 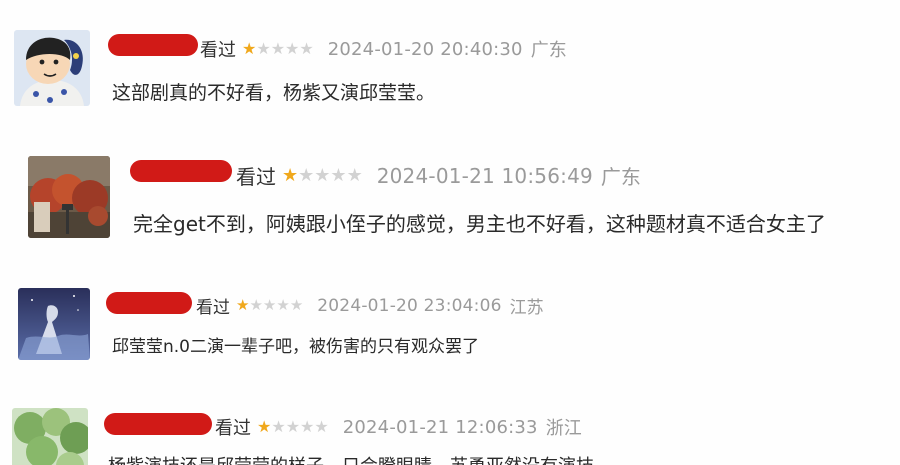 I want to click on review-content: 杨紫演技还是邱莹莹的样子，只会瞪眼睛，苏勇亚然没有演技, so click(x=351, y=458).